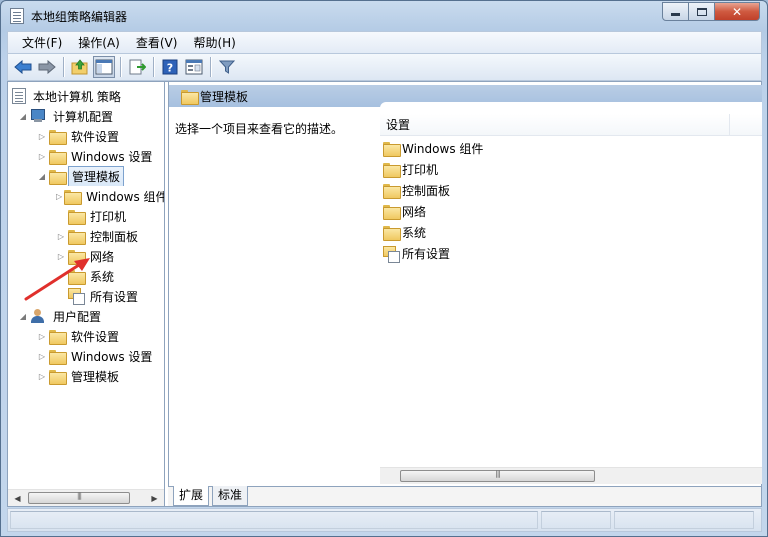  I want to click on tree-item-control-panel: ▷ 控制面板, so click(98, 236).